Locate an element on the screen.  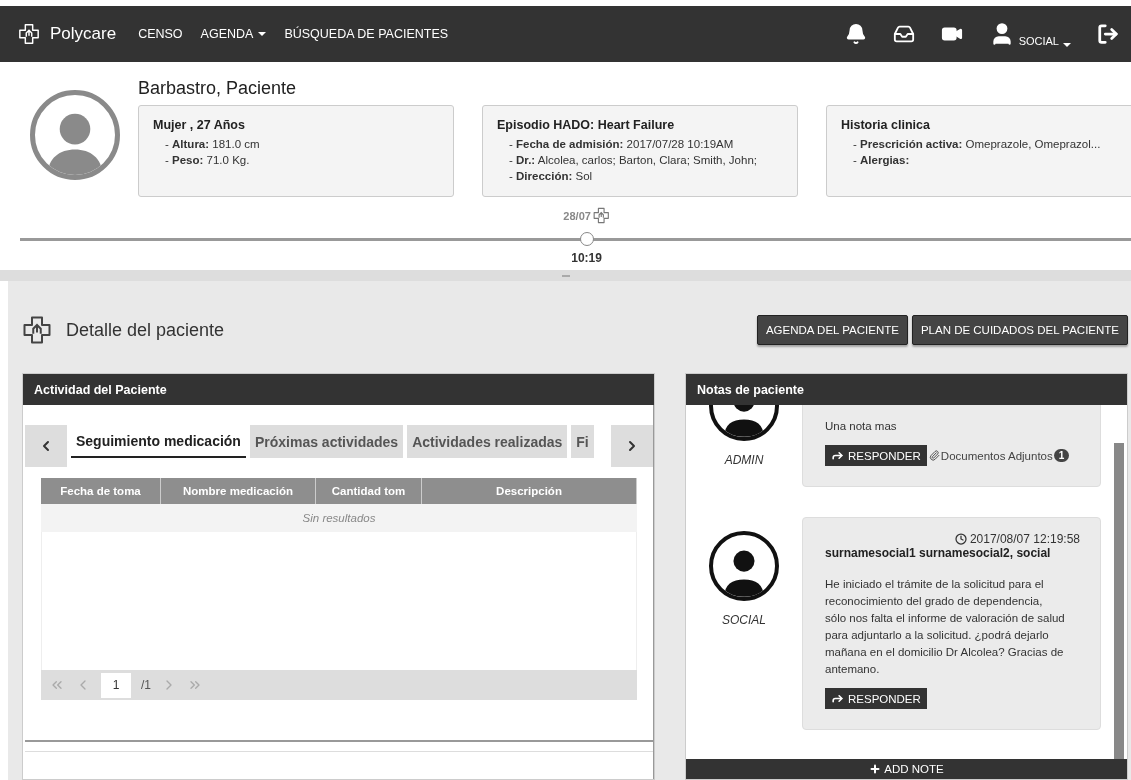
page-total: /1 is located at coordinates (146, 685).